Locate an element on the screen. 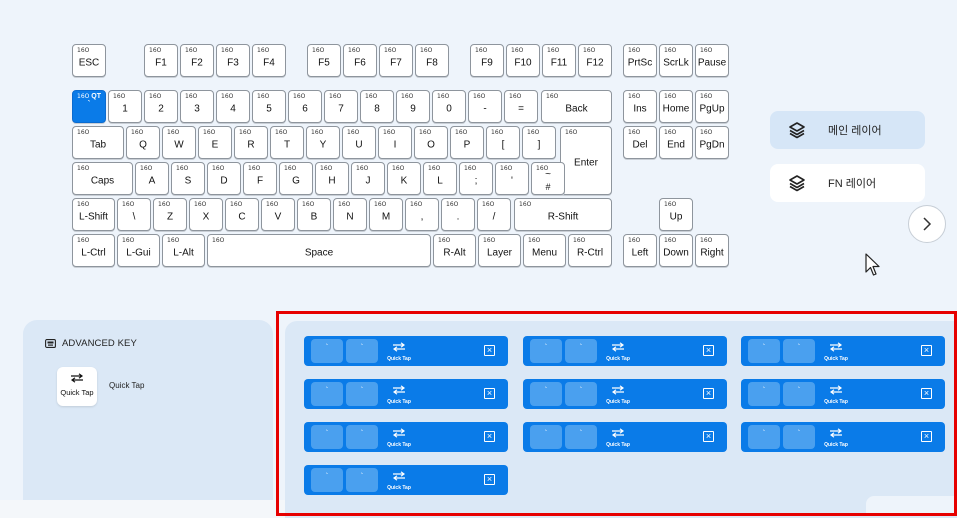 Image resolution: width=957 pixels, height=518 pixels. key-minus: 16O - is located at coordinates (485, 106).